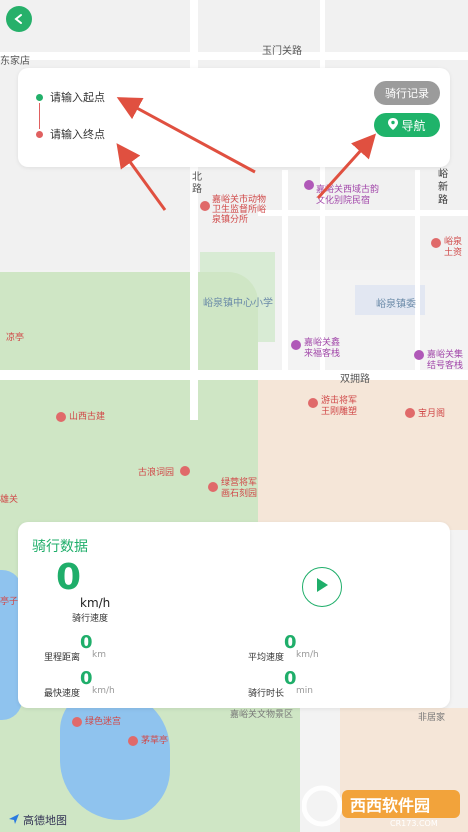 The image size is (468, 832). What do you see at coordinates (156, 473) in the screenshot?
I see `poi-label: 古浪词园` at bounding box center [156, 473].